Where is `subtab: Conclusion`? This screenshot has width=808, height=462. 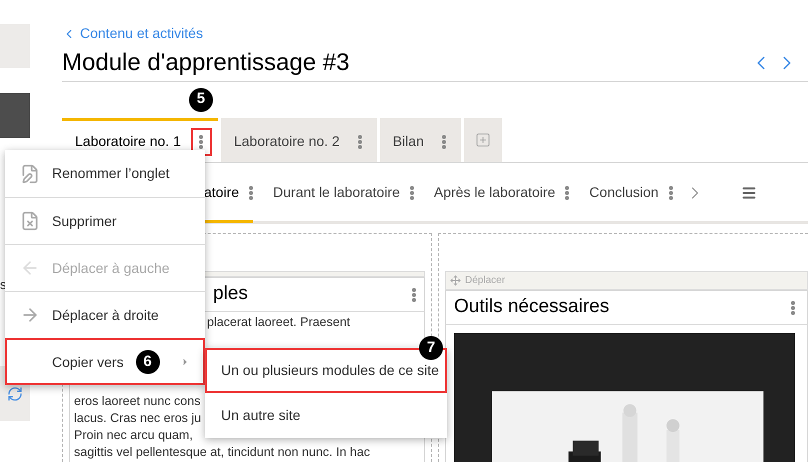 subtab: Conclusion is located at coordinates (631, 194).